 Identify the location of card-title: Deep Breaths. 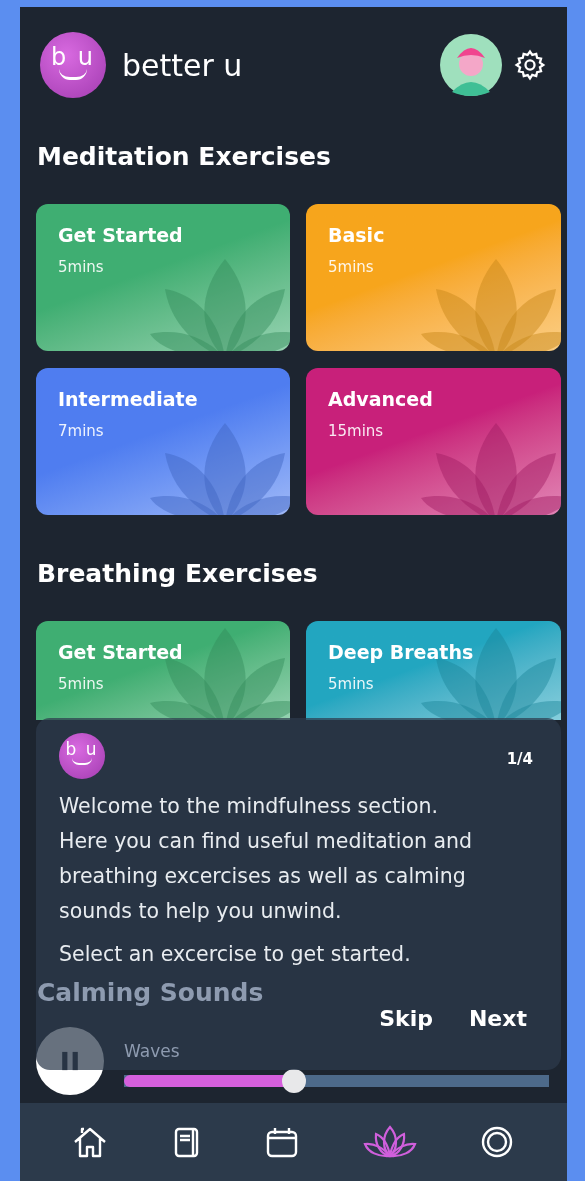
(401, 652).